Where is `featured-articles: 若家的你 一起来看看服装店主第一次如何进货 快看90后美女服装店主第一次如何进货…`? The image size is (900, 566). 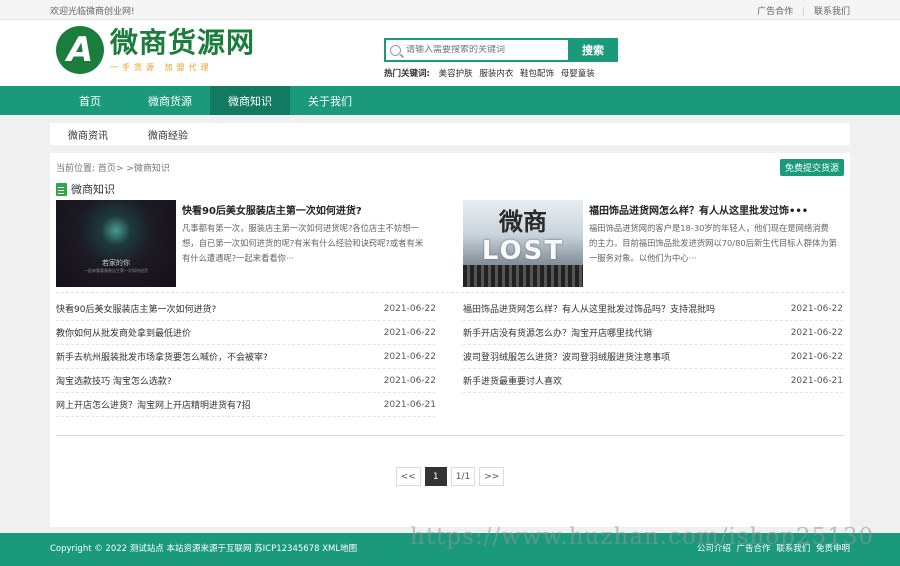 featured-articles: 若家的你 一起来看看服装店主第一次如何进货 快看90后美女服装店主第一次如何进货… is located at coordinates (450, 244).